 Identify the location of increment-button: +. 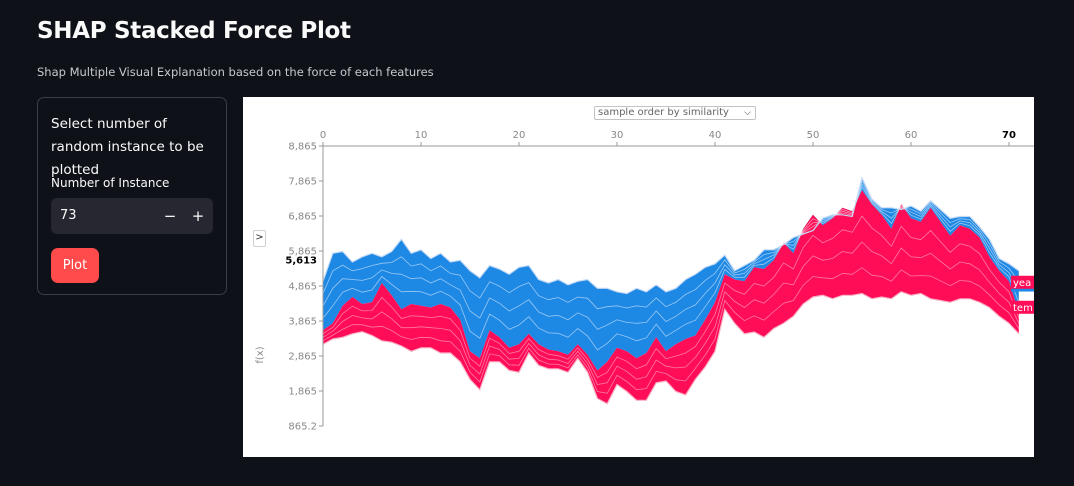
(198, 216).